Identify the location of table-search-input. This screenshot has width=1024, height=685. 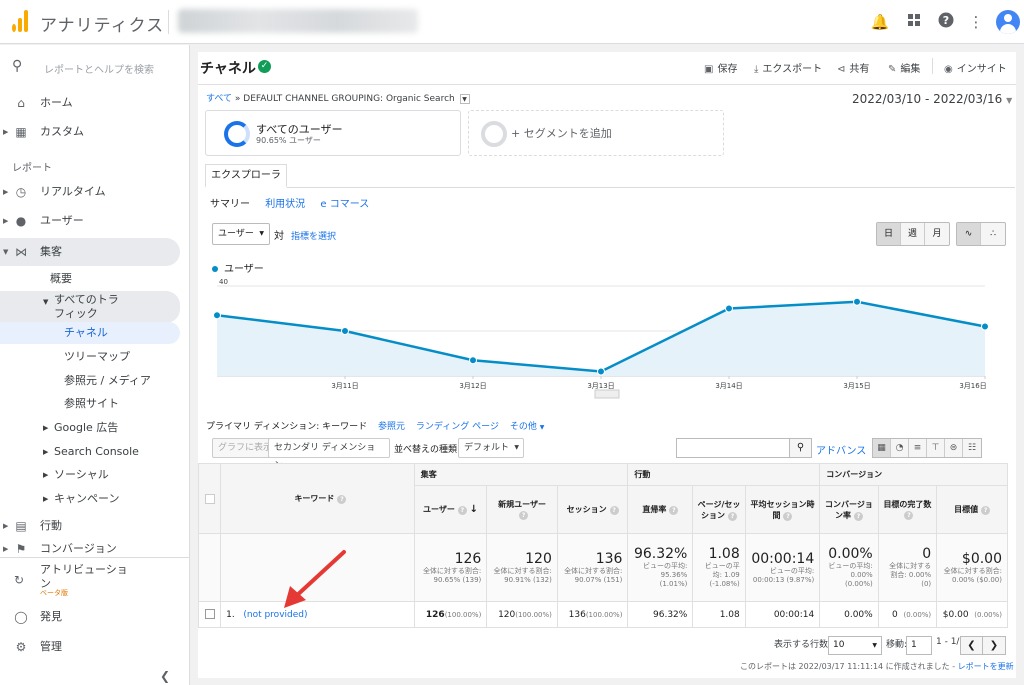
(733, 448).